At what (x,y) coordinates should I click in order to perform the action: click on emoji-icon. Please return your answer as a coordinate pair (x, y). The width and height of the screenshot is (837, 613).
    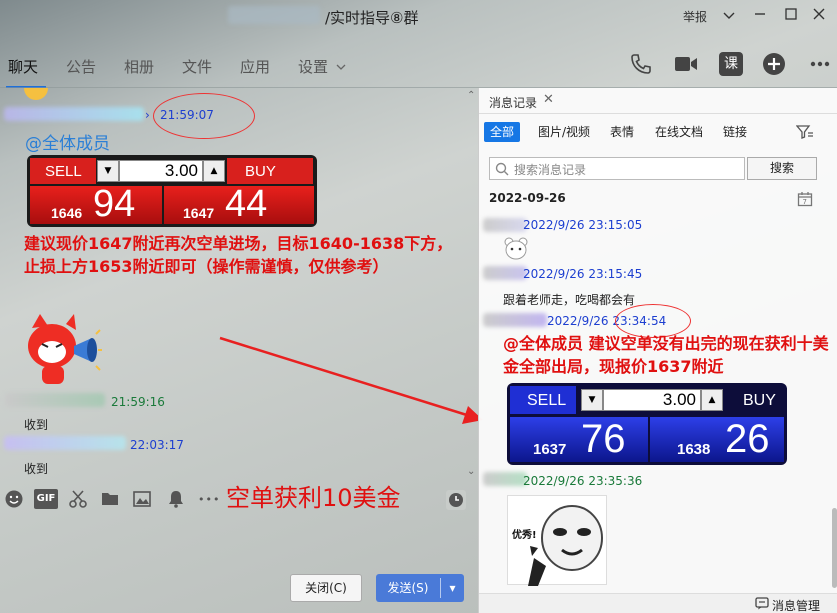
    Looking at the image, I should click on (15, 500).